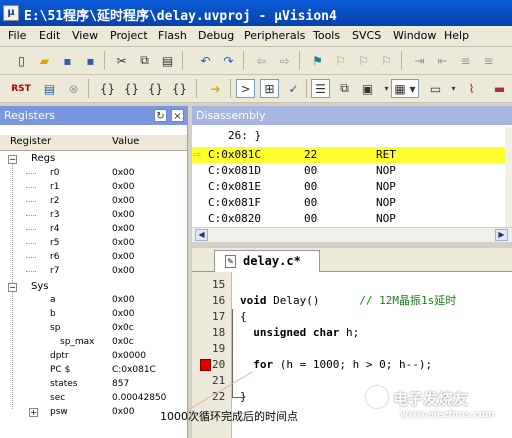 The width and height of the screenshot is (512, 438). Describe the element at coordinates (229, 416) in the screenshot. I see `annotation-text: 1000次循环完成后的时间点` at that location.